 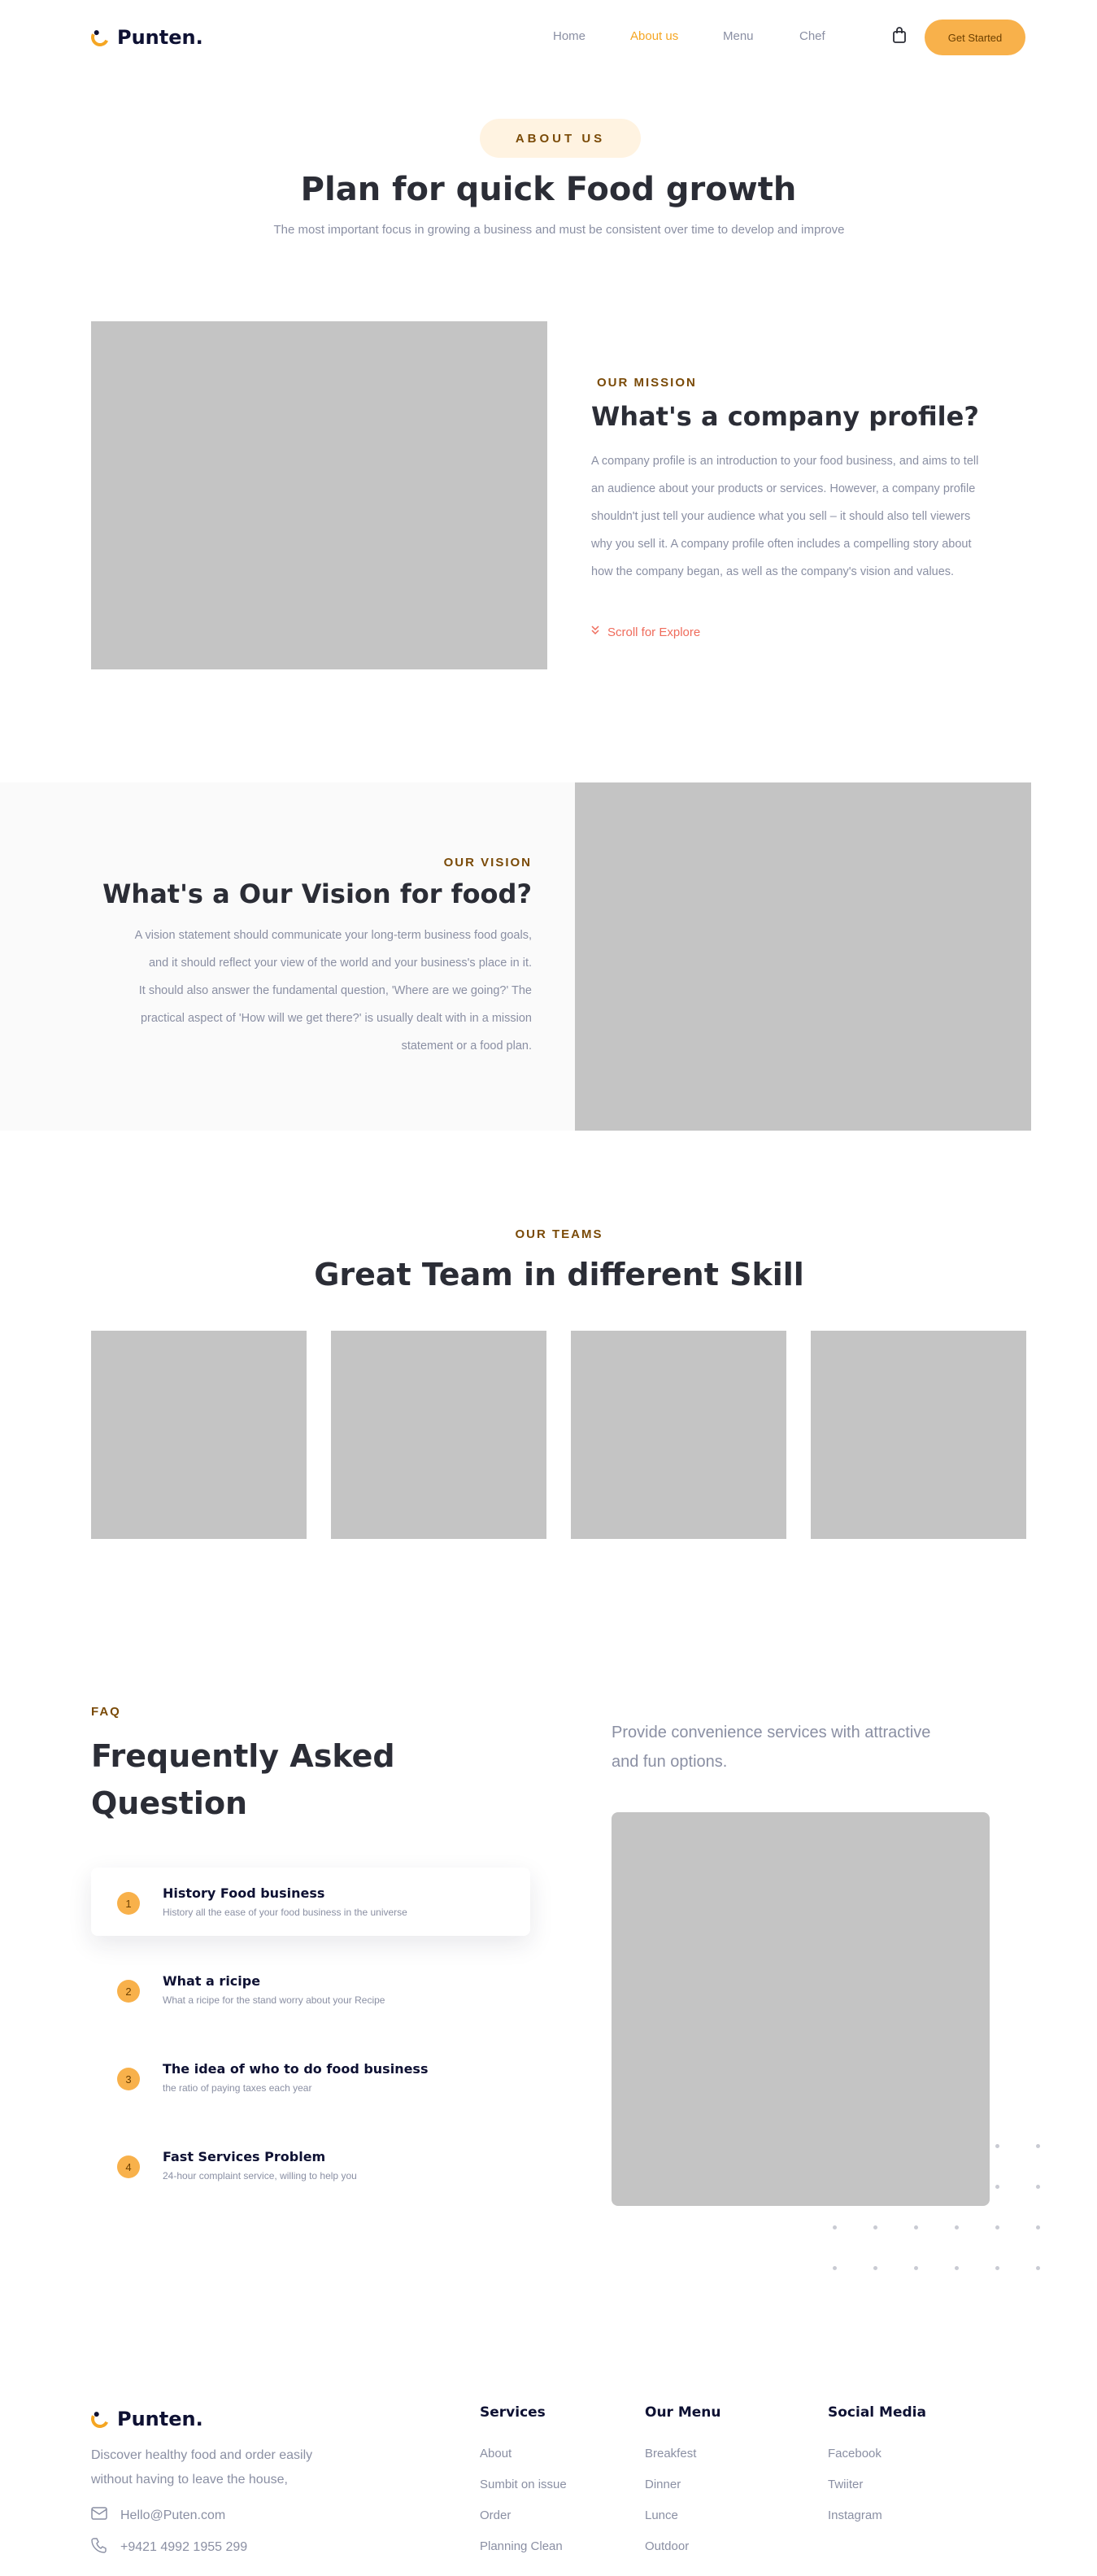 What do you see at coordinates (243, 1756) in the screenshot?
I see `faq-title-line: Frequently Asked` at bounding box center [243, 1756].